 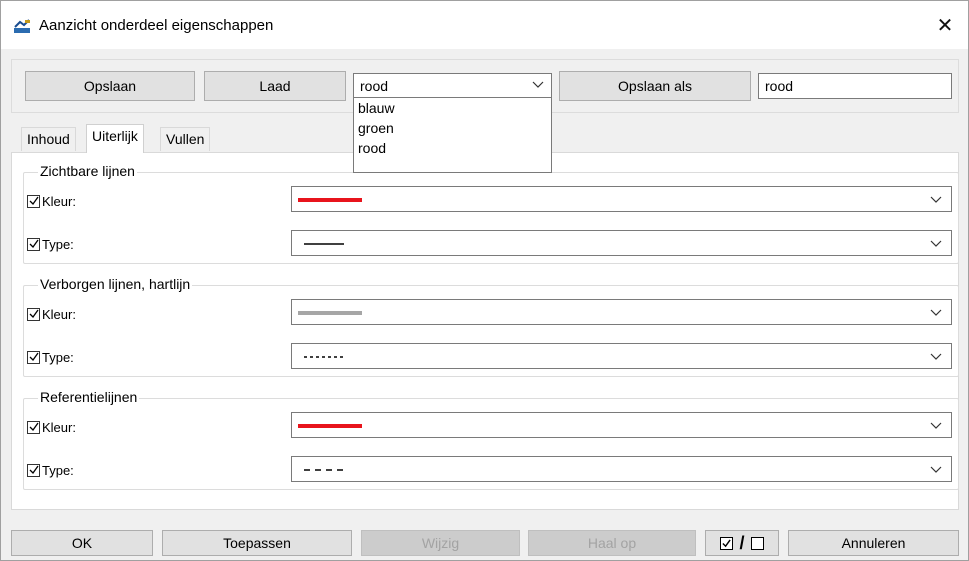 I want to click on visible-type-select, so click(x=621, y=243).